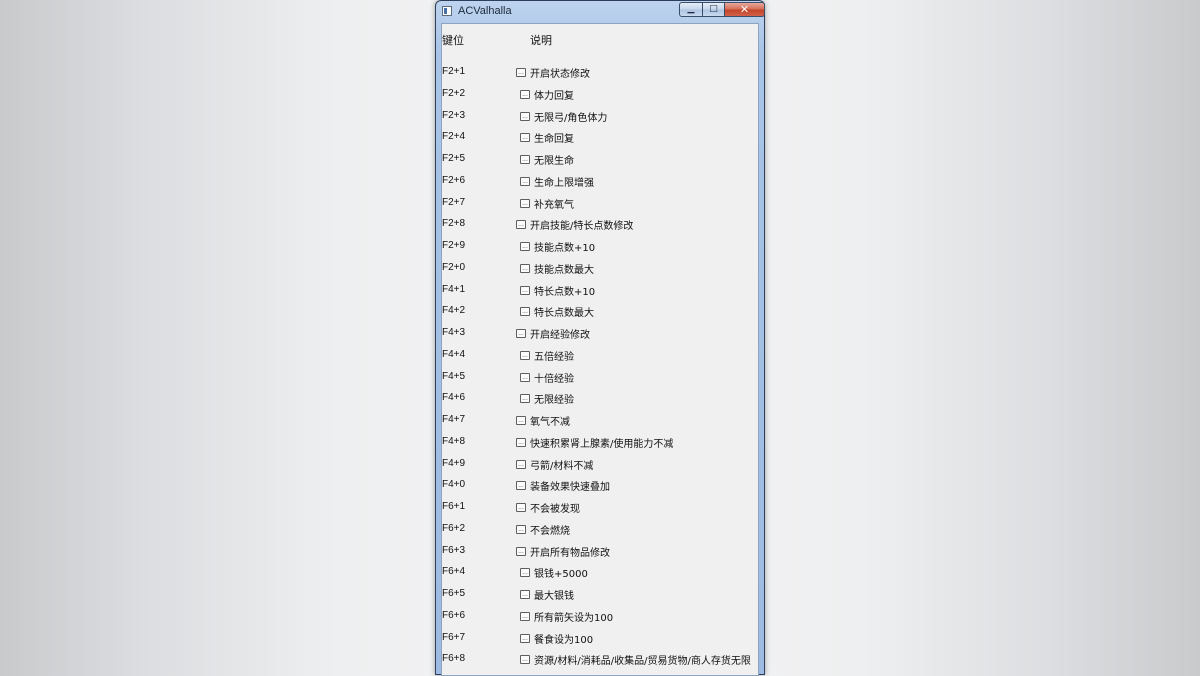  What do you see at coordinates (600, 12) in the screenshot?
I see `title-bar: ACValhalla ▁ □ ✕` at bounding box center [600, 12].